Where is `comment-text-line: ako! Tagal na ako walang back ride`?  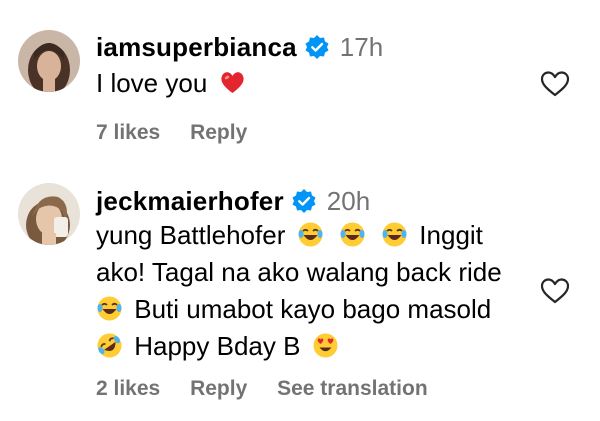 comment-text-line: ako! Tagal na ako walang back ride is located at coordinates (299, 272).